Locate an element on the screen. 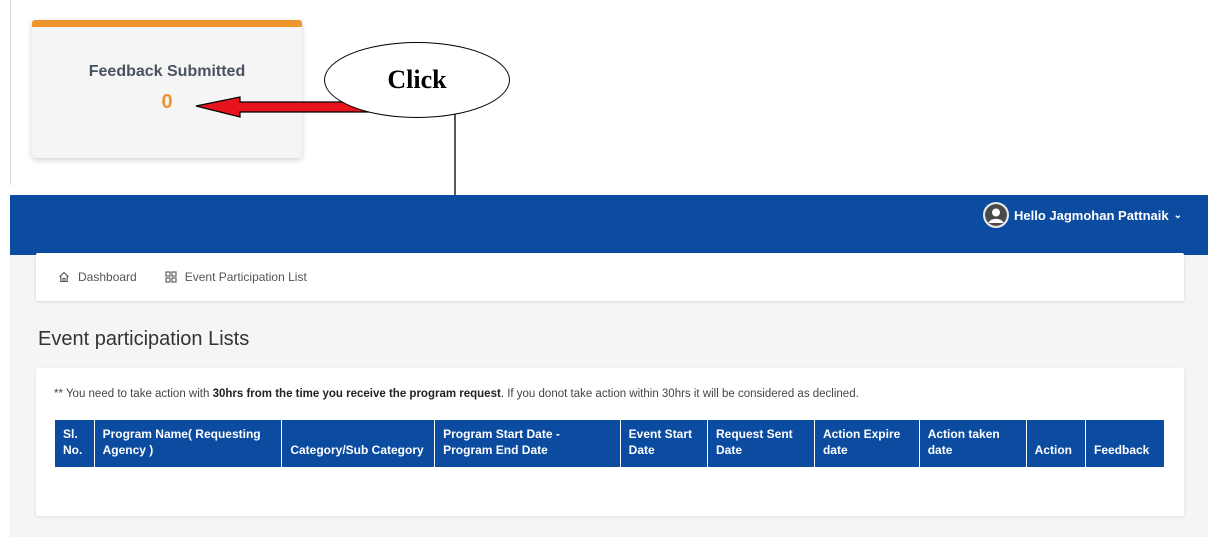  click-callout-label: Click is located at coordinates (417, 79).